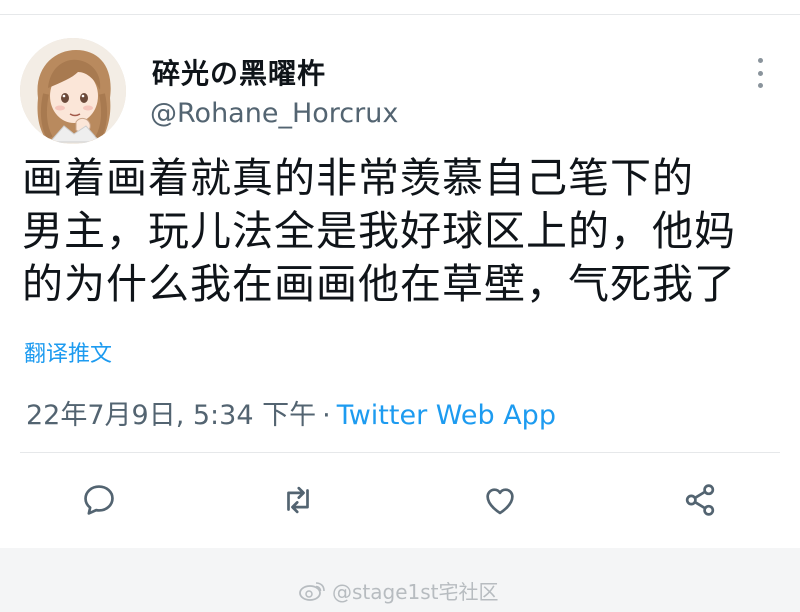 This screenshot has width=800, height=612. Describe the element at coordinates (400, 14) in the screenshot. I see `top-divider` at that location.